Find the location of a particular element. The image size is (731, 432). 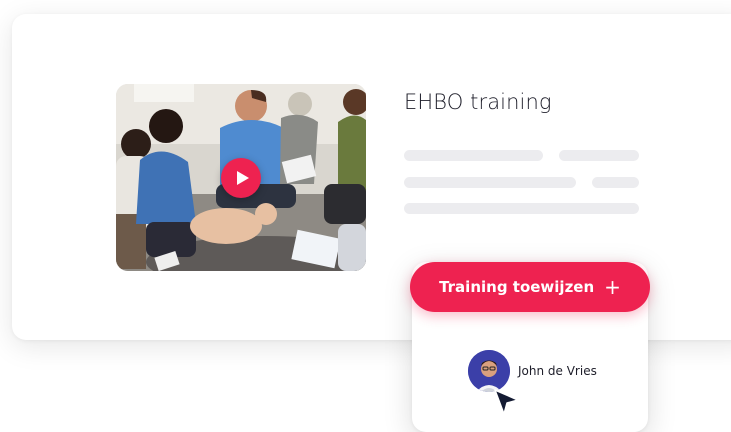

play-icon is located at coordinates (242, 178).